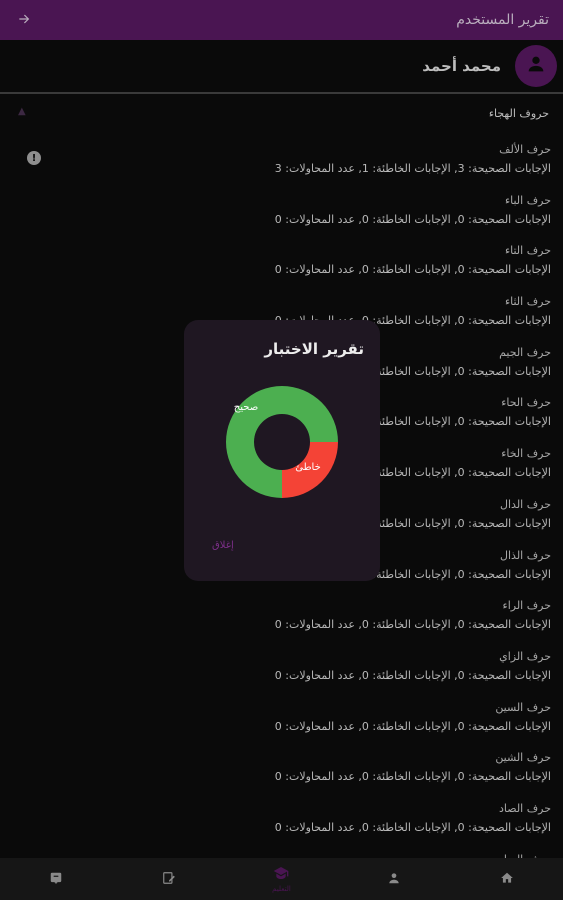 Image resolution: width=563 pixels, height=900 pixels. Describe the element at coordinates (527, 302) in the screenshot. I see `letter-name: حرف الثاء` at that location.